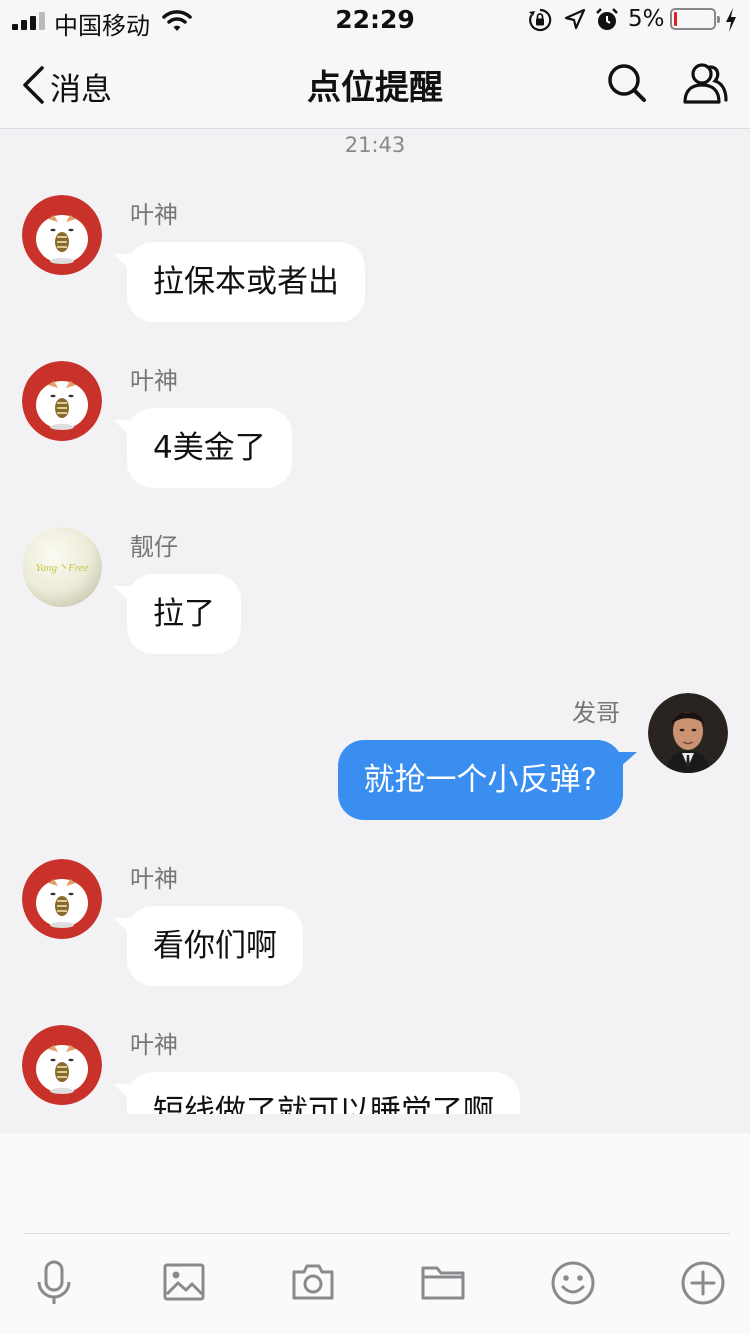 This screenshot has width=750, height=1334. I want to click on microphone-icon, so click(54, 1285).